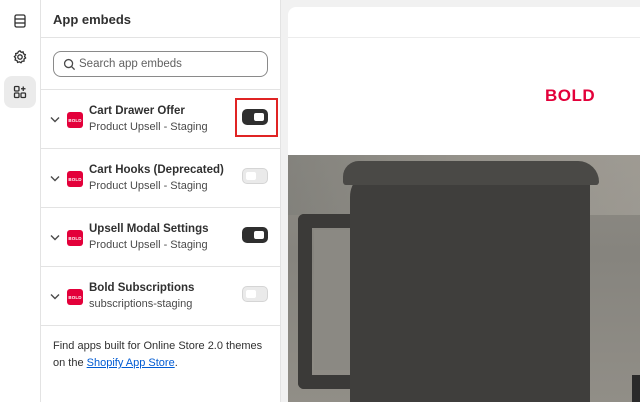  Describe the element at coordinates (156, 170) in the screenshot. I see `embed-name: Cart Hooks (Deprecated)` at that location.